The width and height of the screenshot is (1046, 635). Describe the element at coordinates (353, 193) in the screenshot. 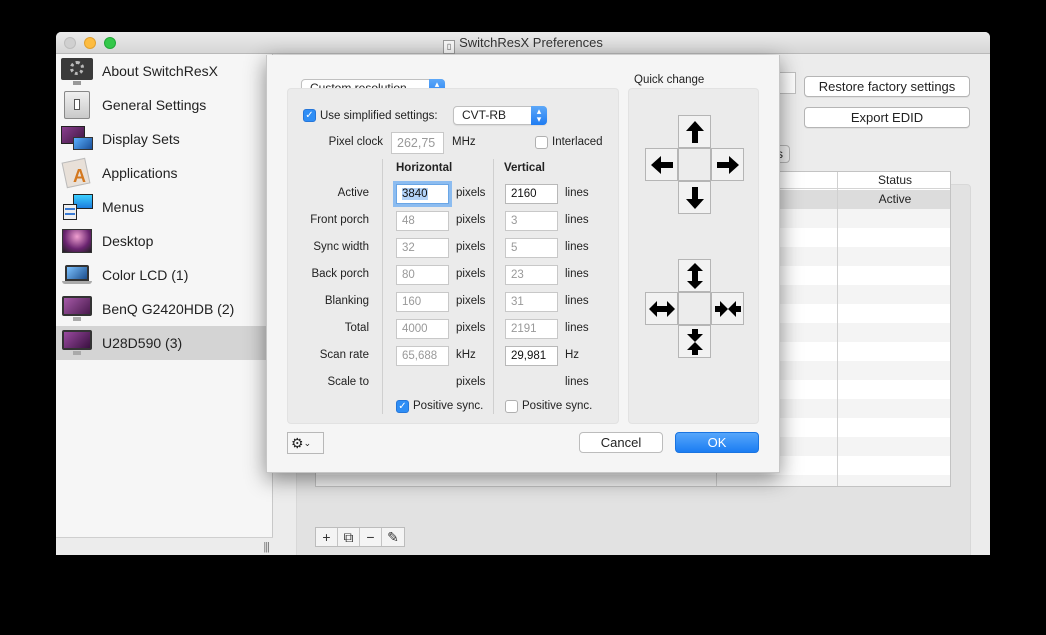

I see `timing-row-label: Active` at that location.